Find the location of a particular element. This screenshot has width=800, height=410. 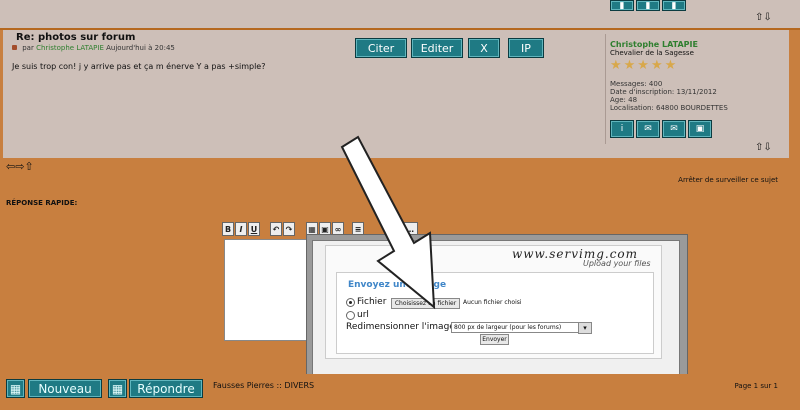

new-topic-label: Nouveau is located at coordinates (65, 388).